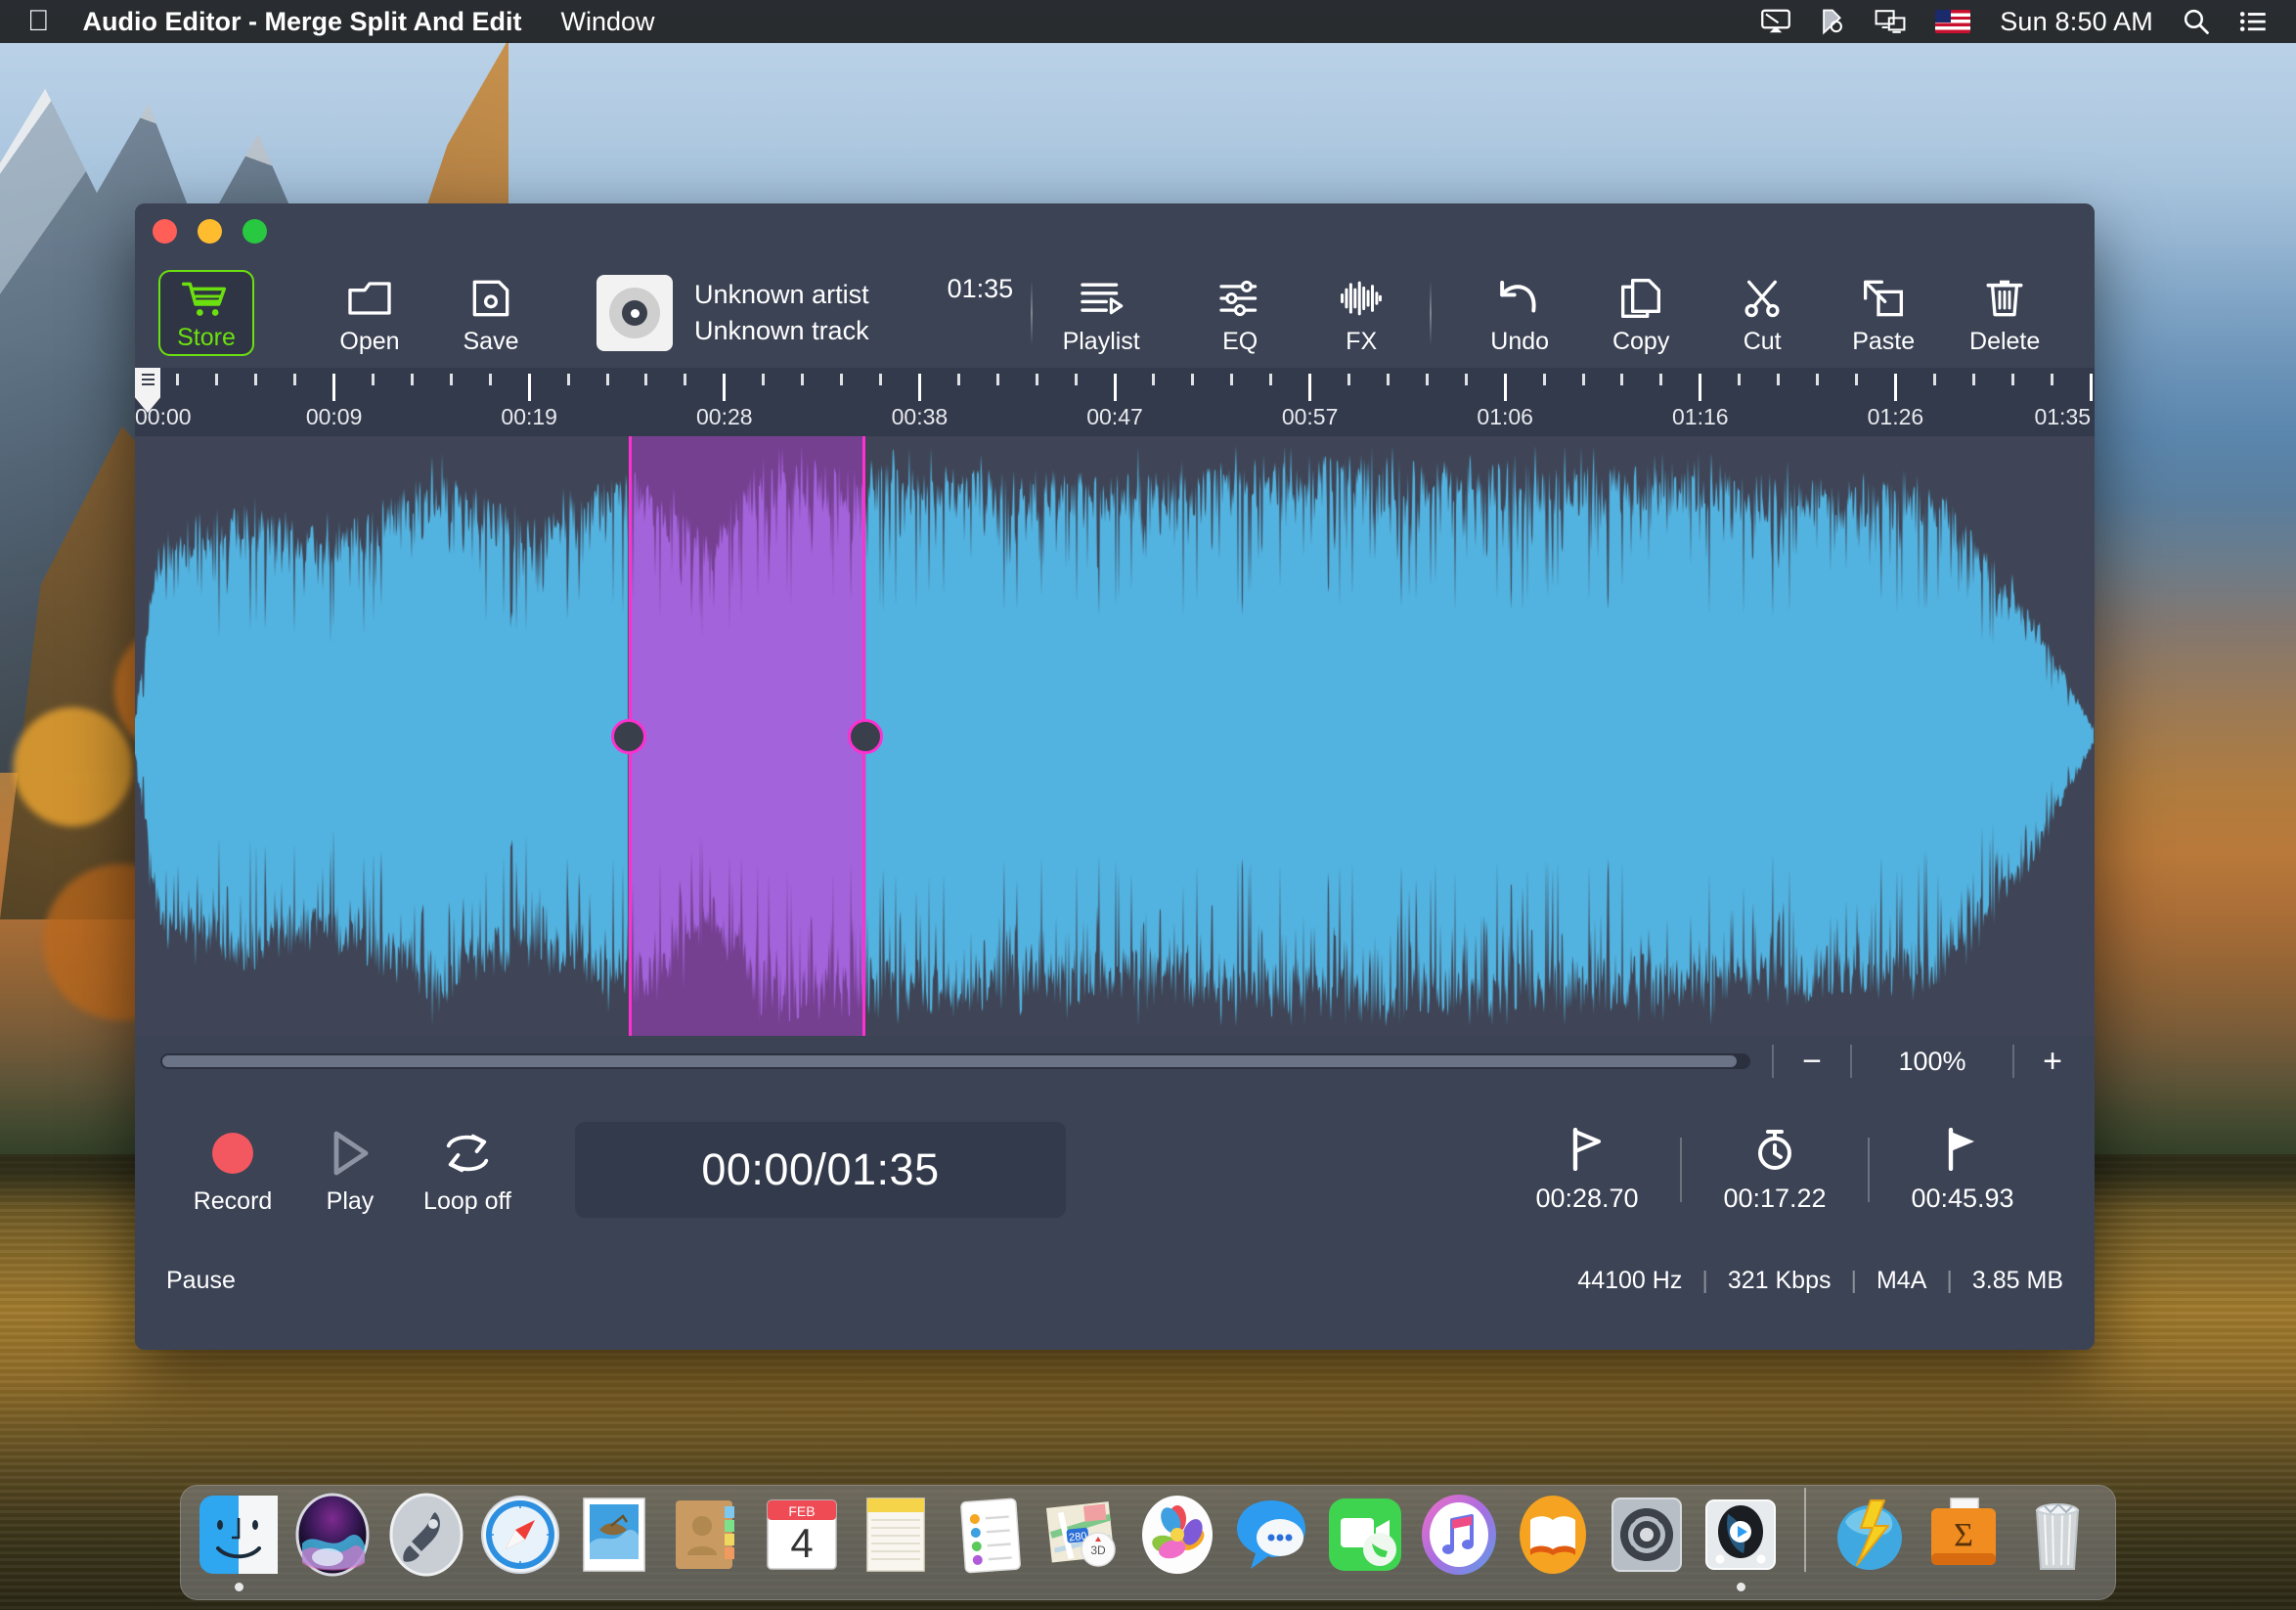  Describe the element at coordinates (148, 381) in the screenshot. I see `playhead-lines-icon` at that location.